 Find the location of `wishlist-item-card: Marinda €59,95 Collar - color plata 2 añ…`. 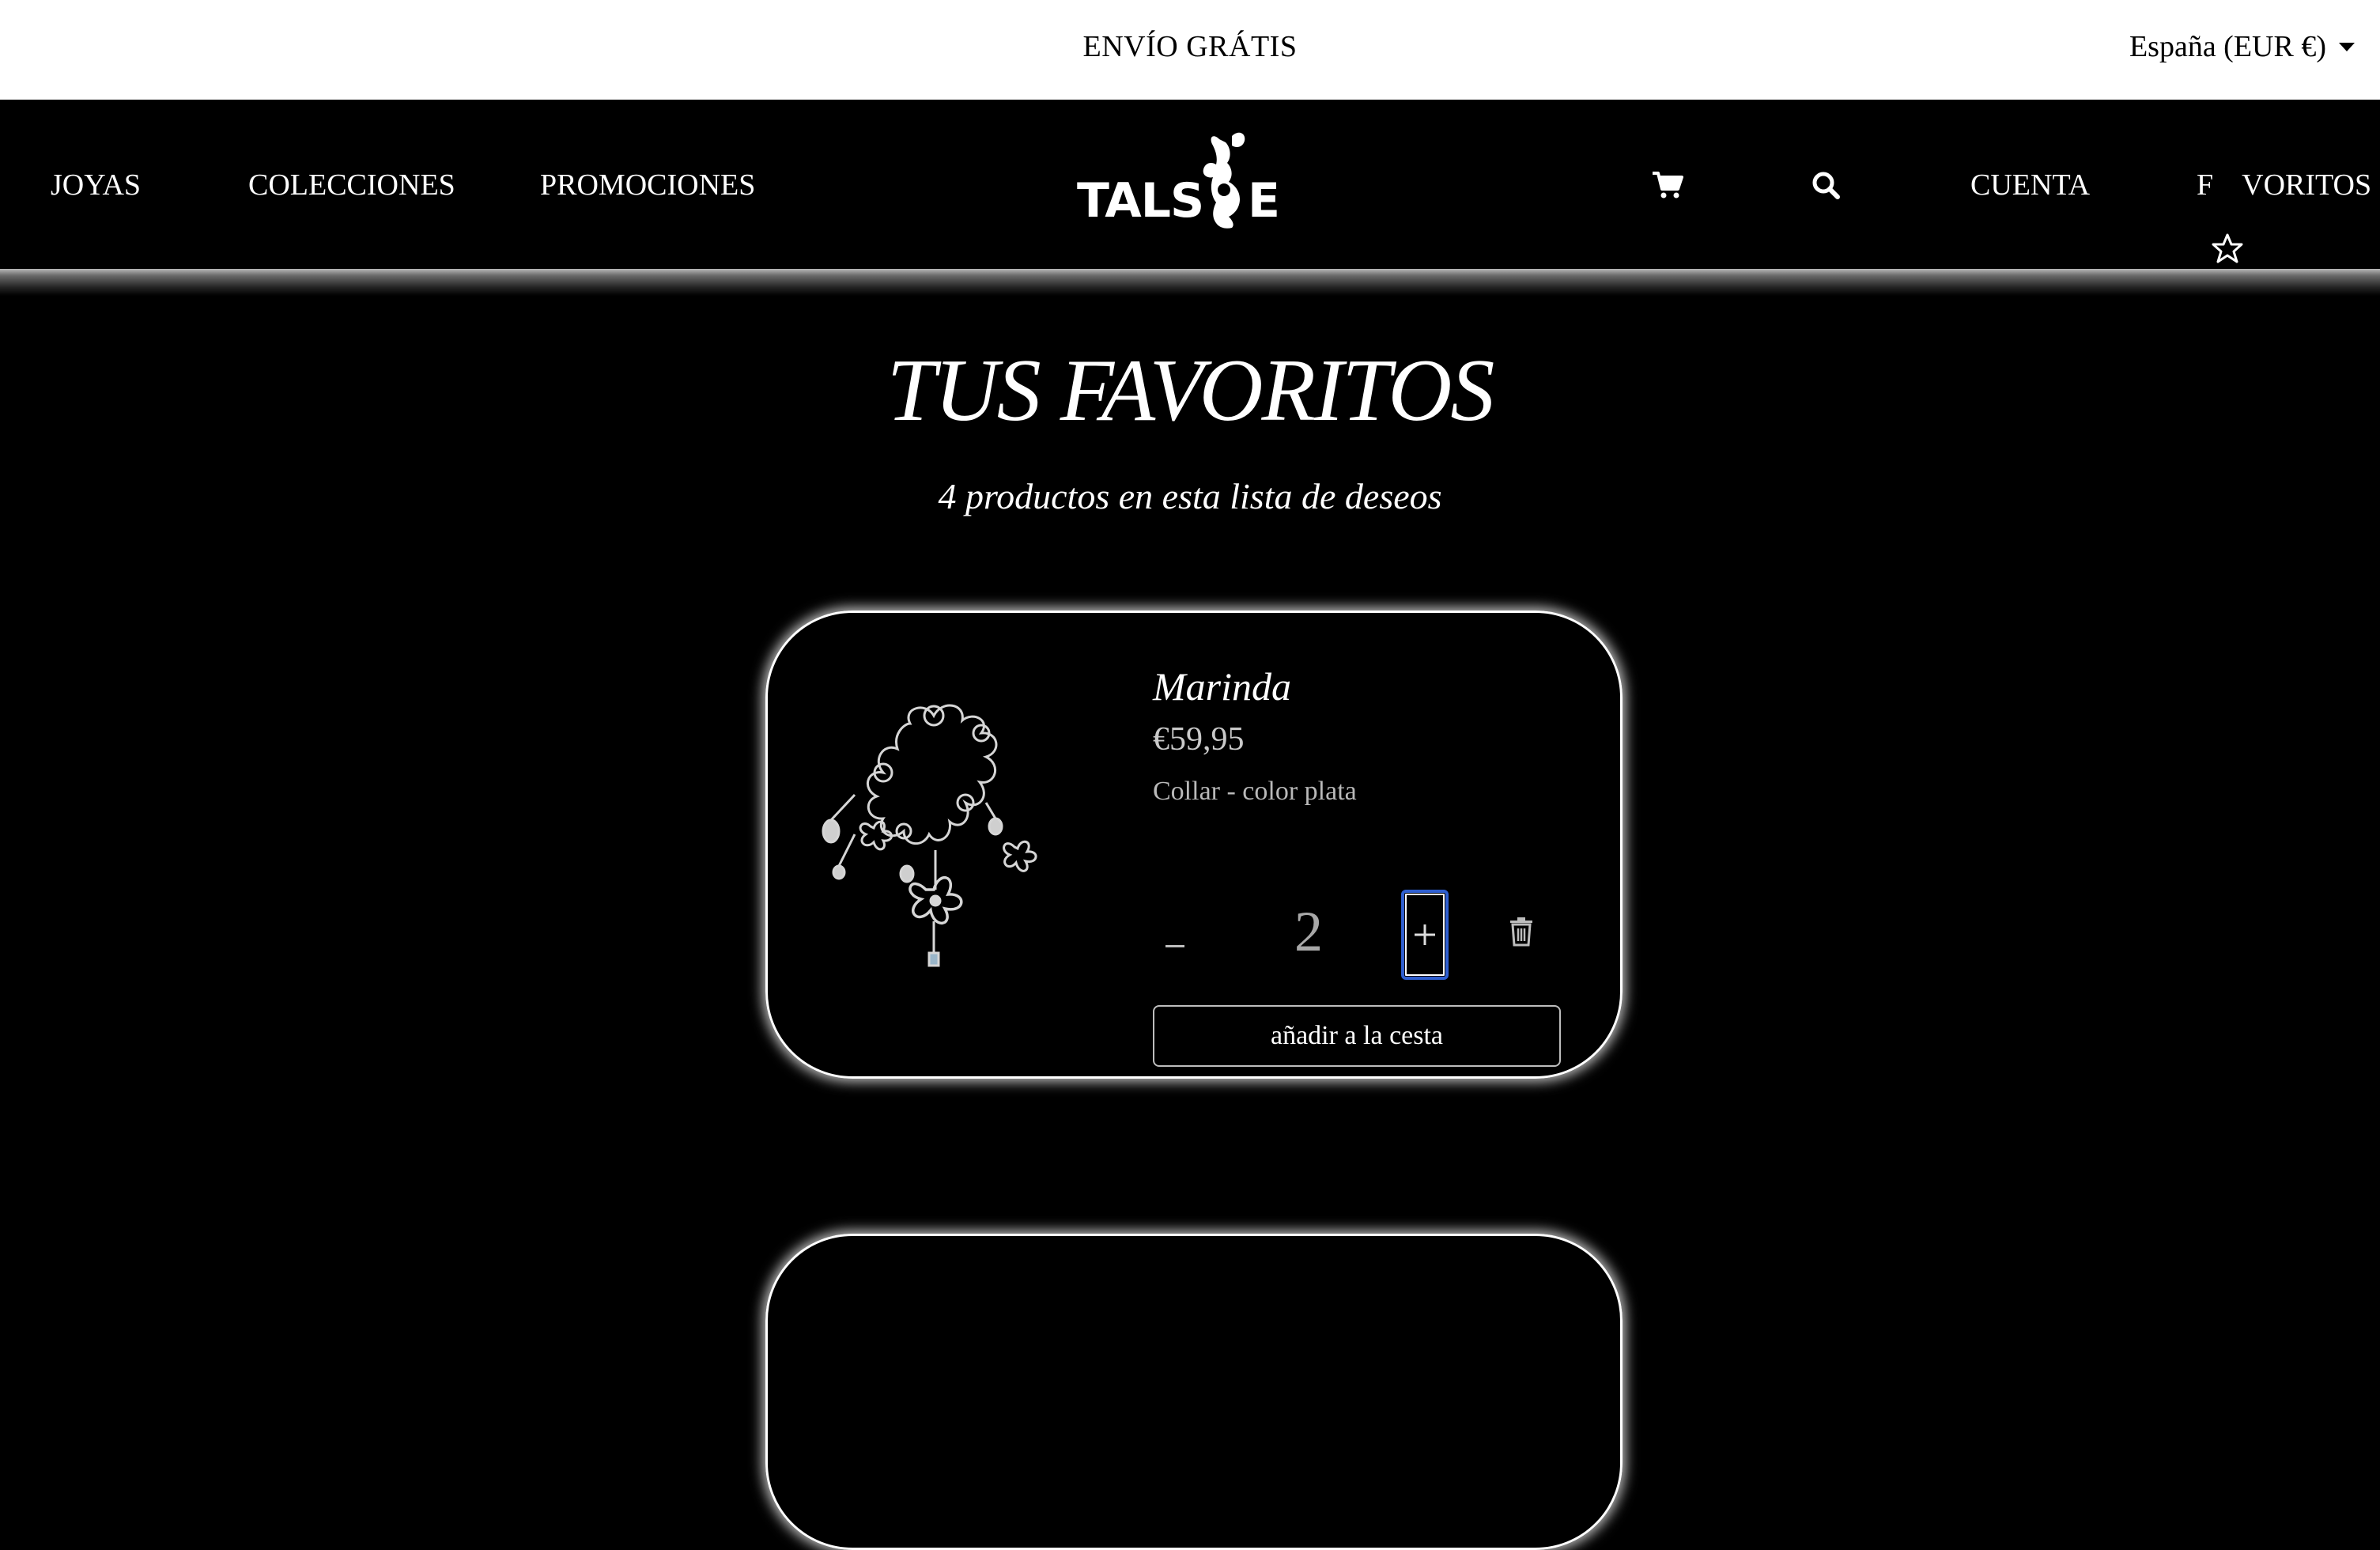

wishlist-item-card: Marinda €59,95 Collar - color plata 2 añ… is located at coordinates (1194, 845).